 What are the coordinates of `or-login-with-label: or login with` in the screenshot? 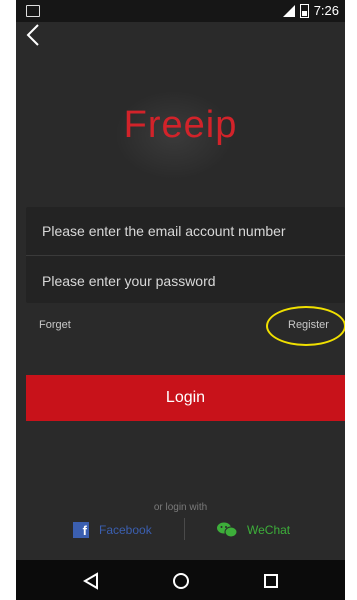 It's located at (180, 507).